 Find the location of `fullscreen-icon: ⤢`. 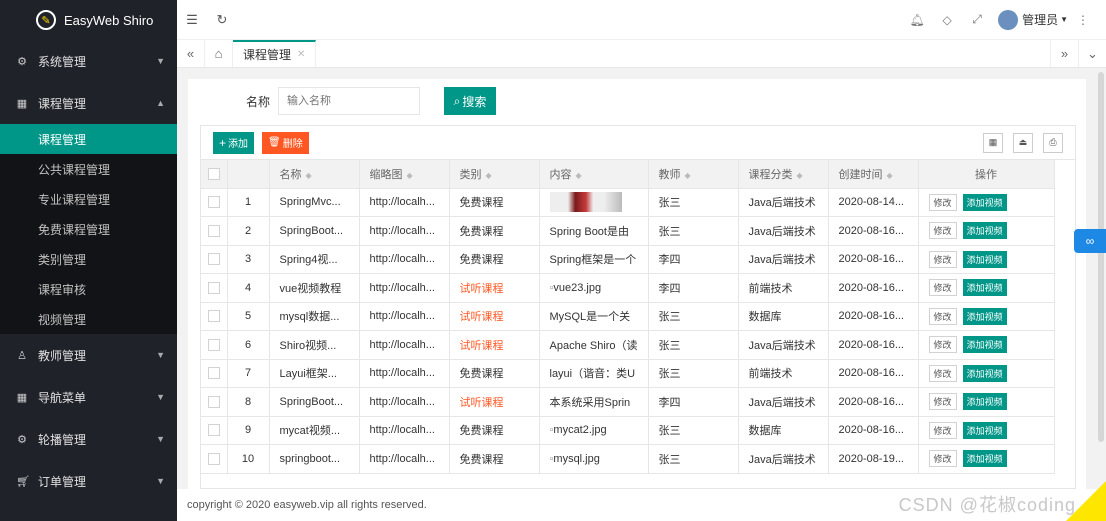

fullscreen-icon: ⤢ is located at coordinates (977, 19).